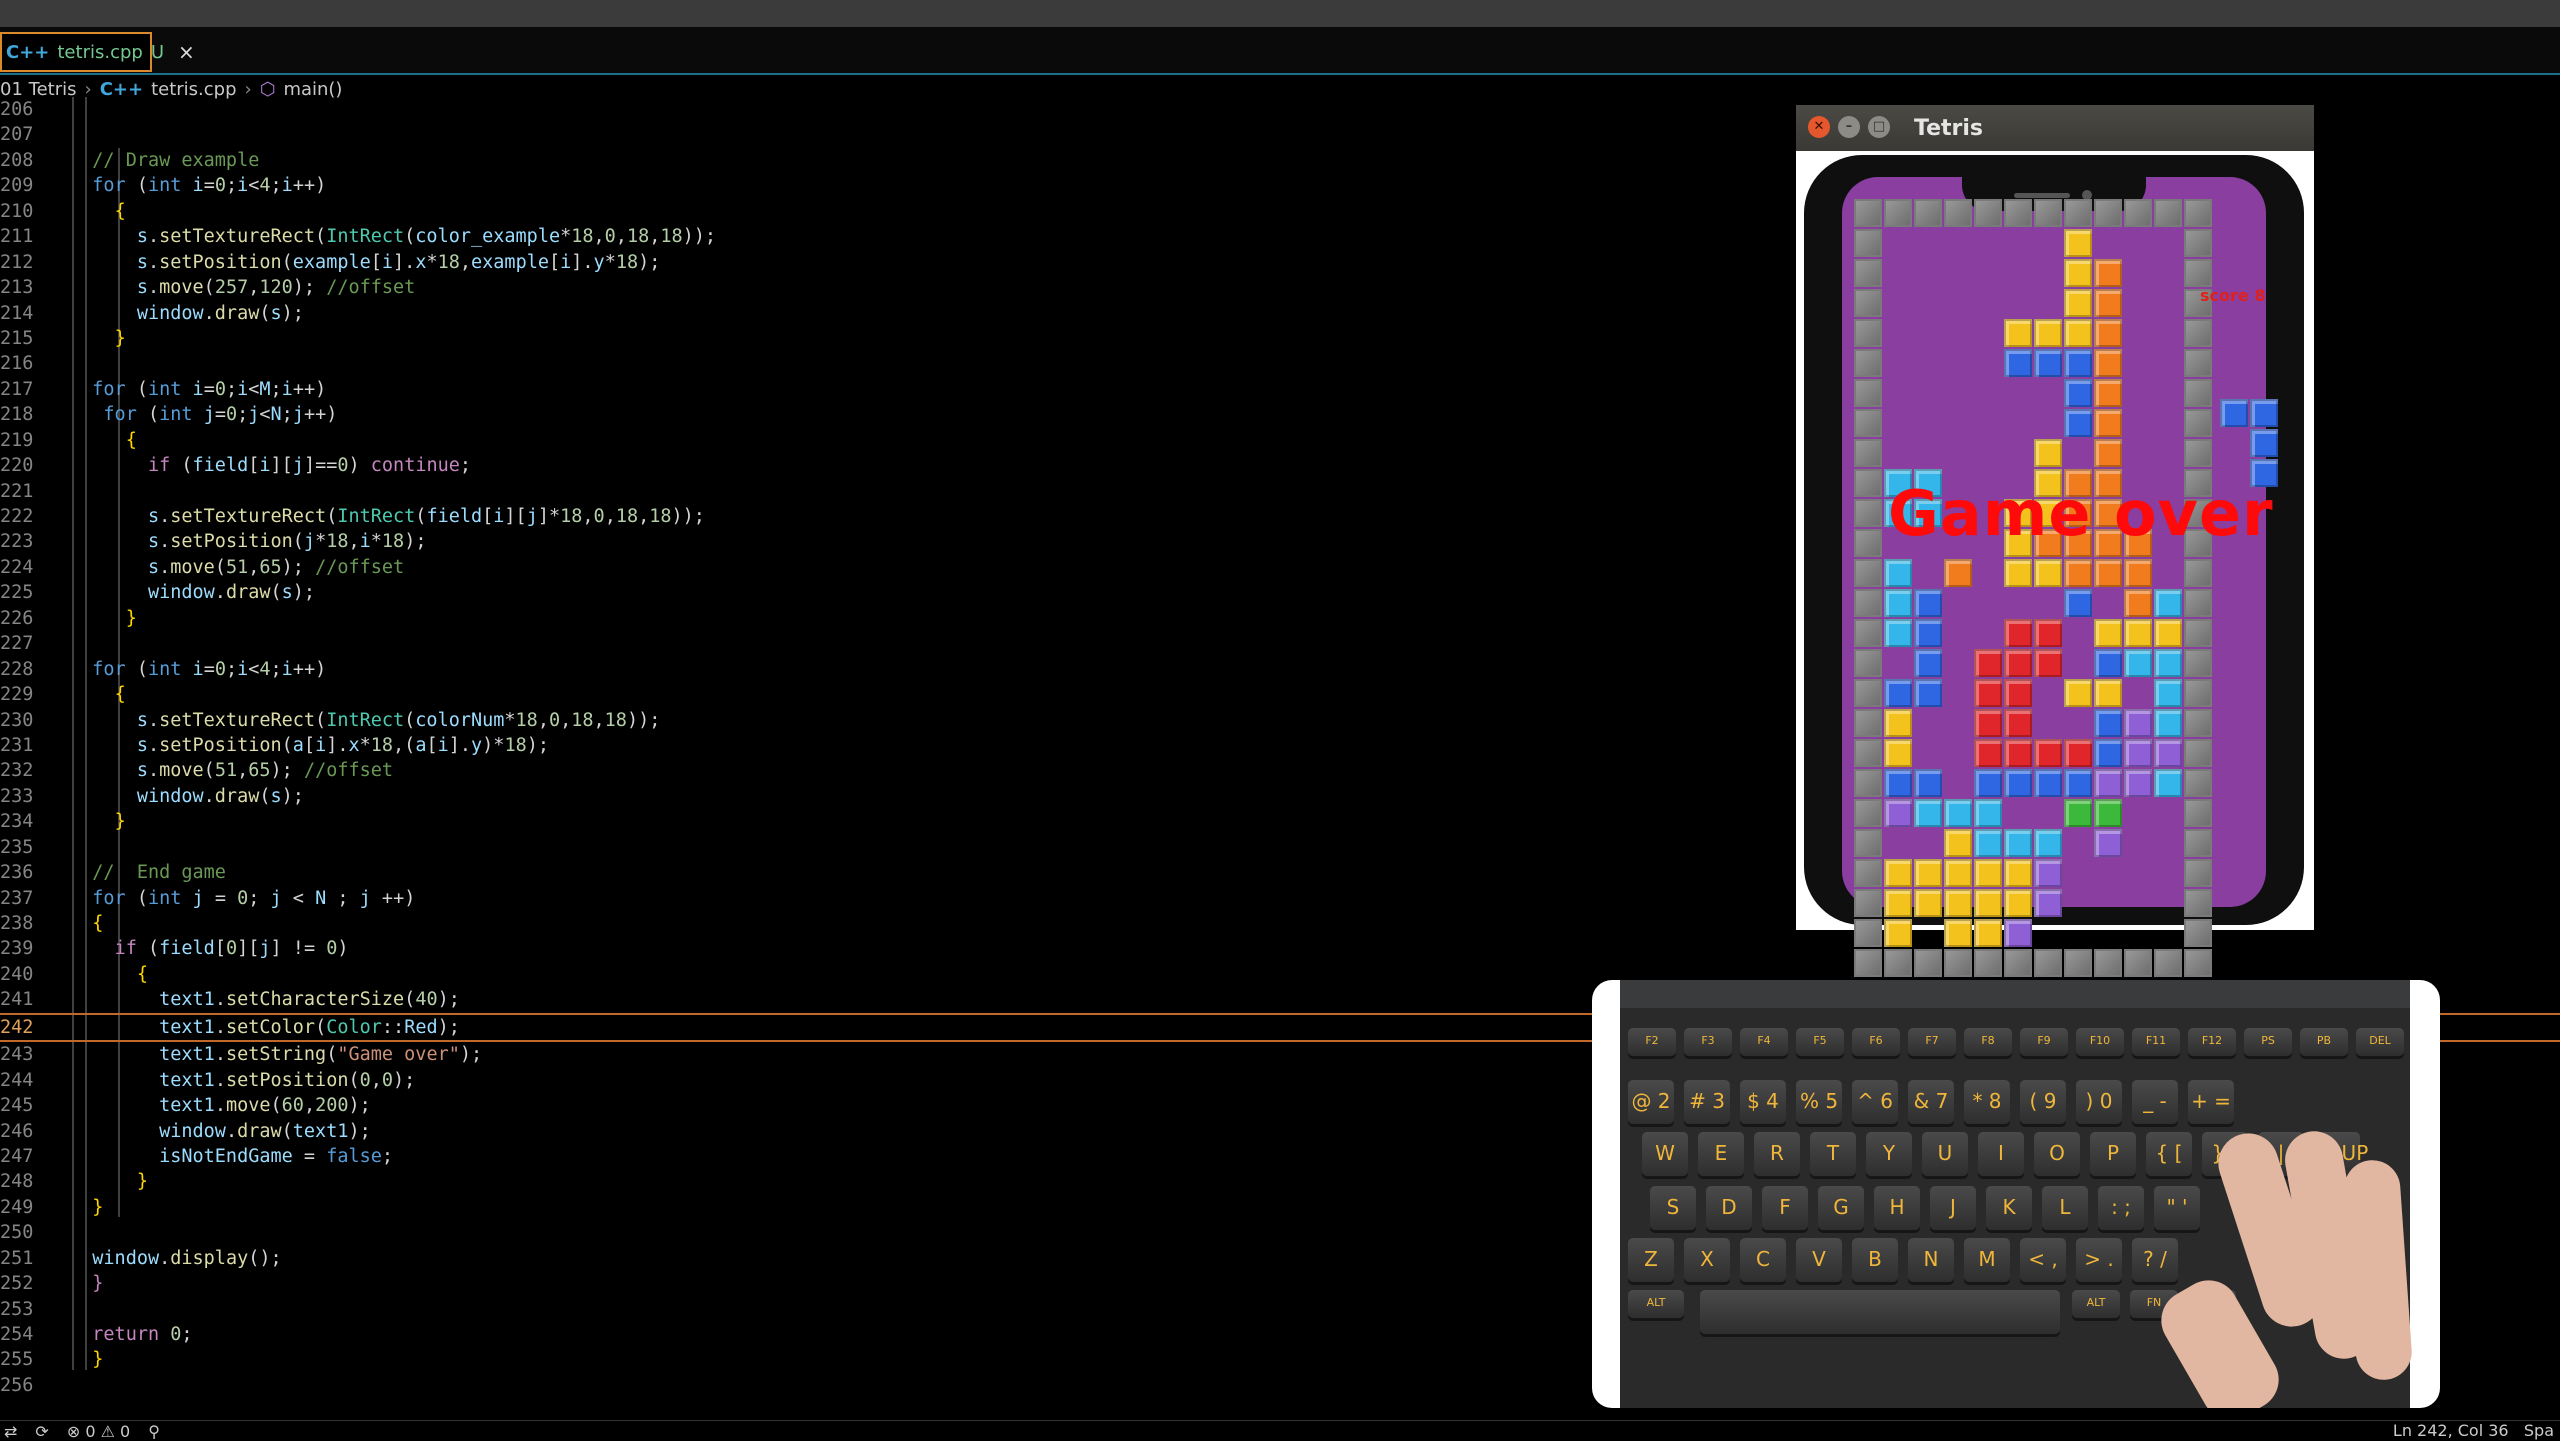 Image resolution: width=2560 pixels, height=1441 pixels. Describe the element at coordinates (17, 1284) in the screenshot. I see `line-number: 252` at that location.